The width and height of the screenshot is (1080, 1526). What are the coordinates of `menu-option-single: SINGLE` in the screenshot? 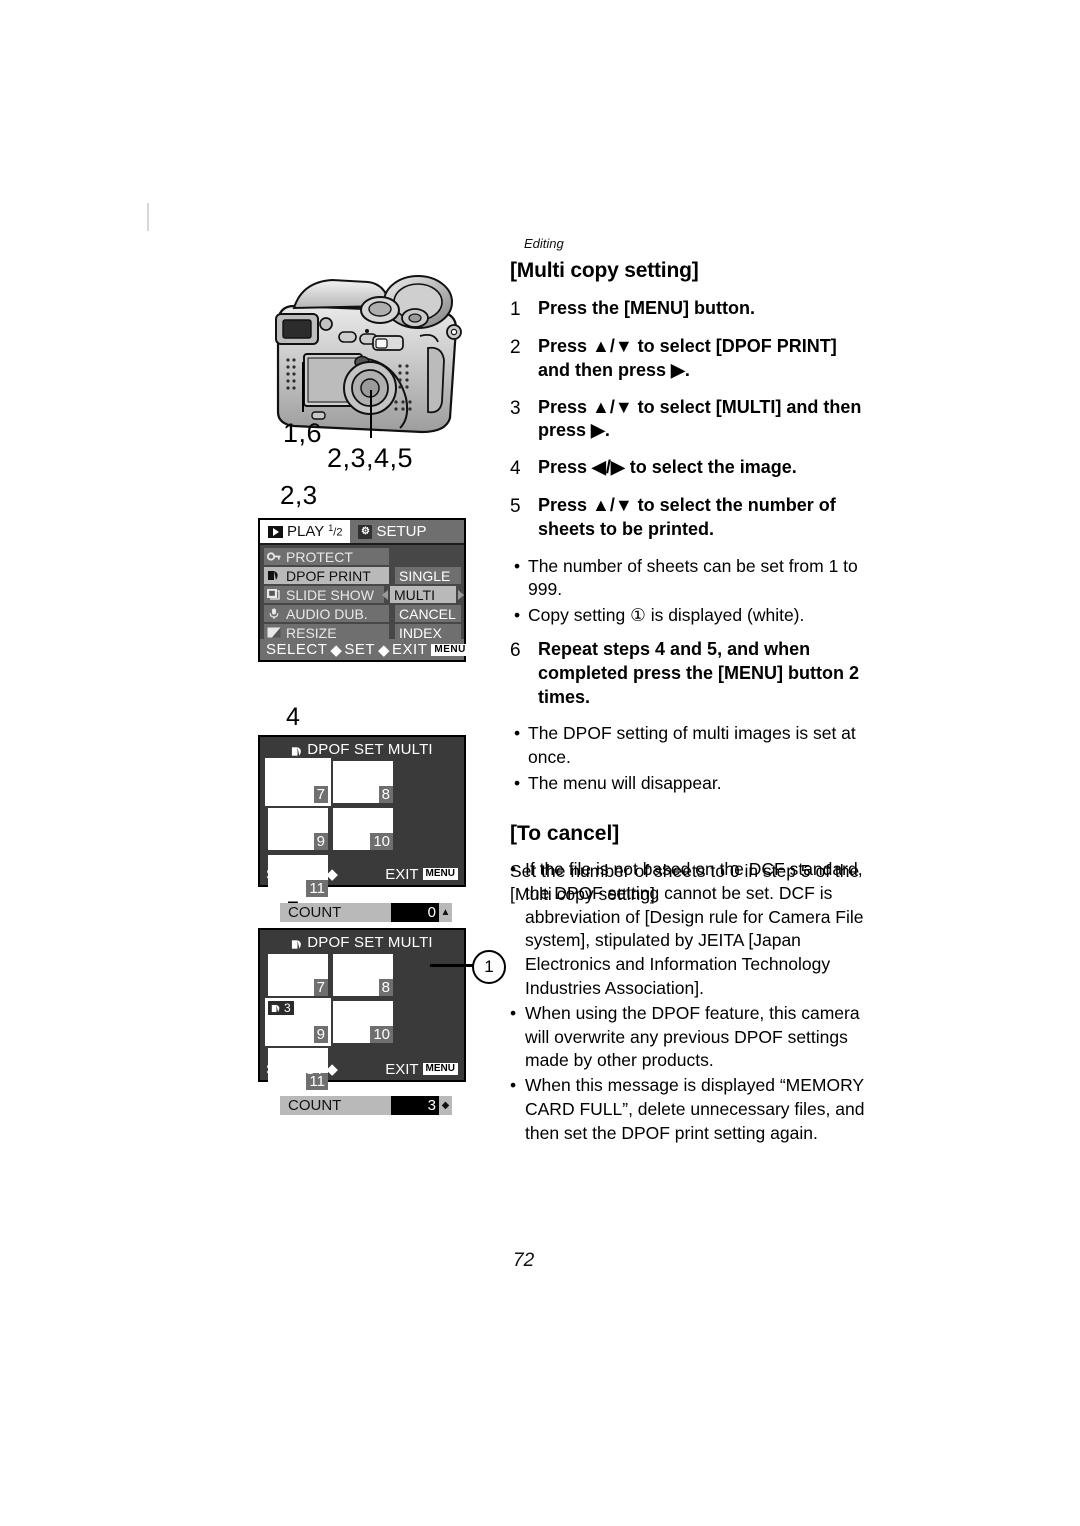 It's located at (428, 575).